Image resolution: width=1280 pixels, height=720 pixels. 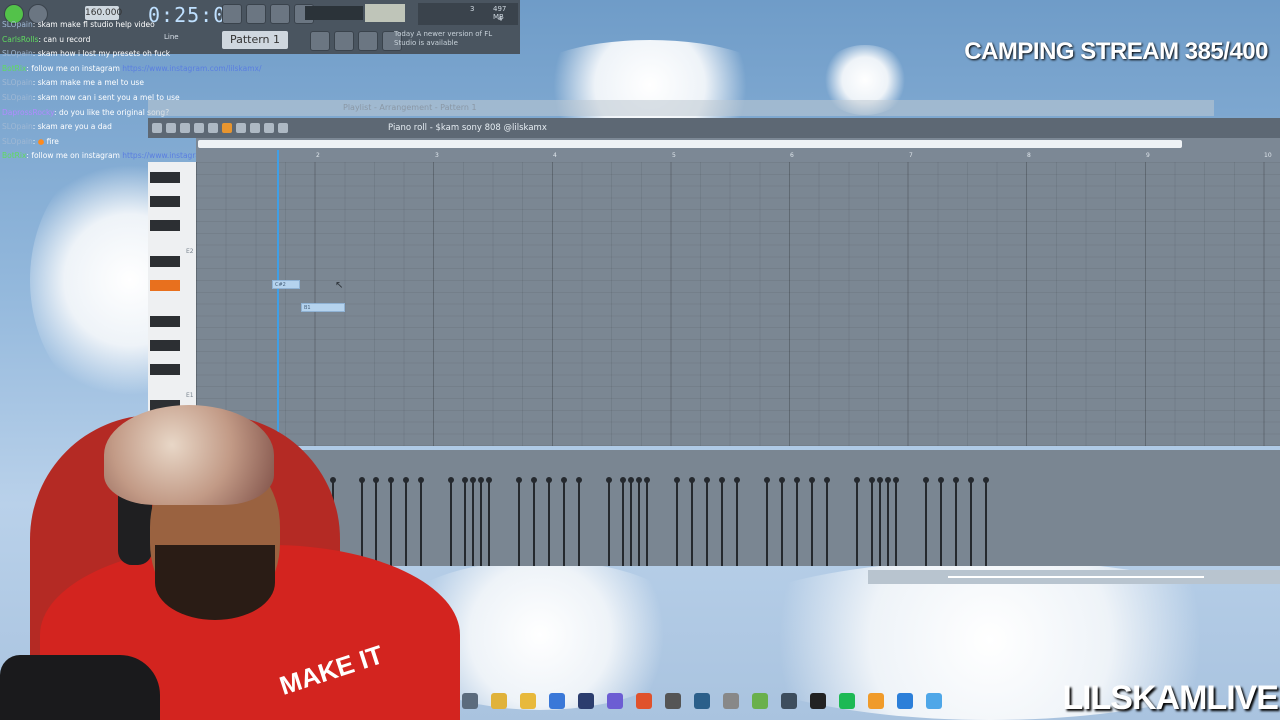 What do you see at coordinates (644, 701) in the screenshot?
I see `brave-icon` at bounding box center [644, 701].